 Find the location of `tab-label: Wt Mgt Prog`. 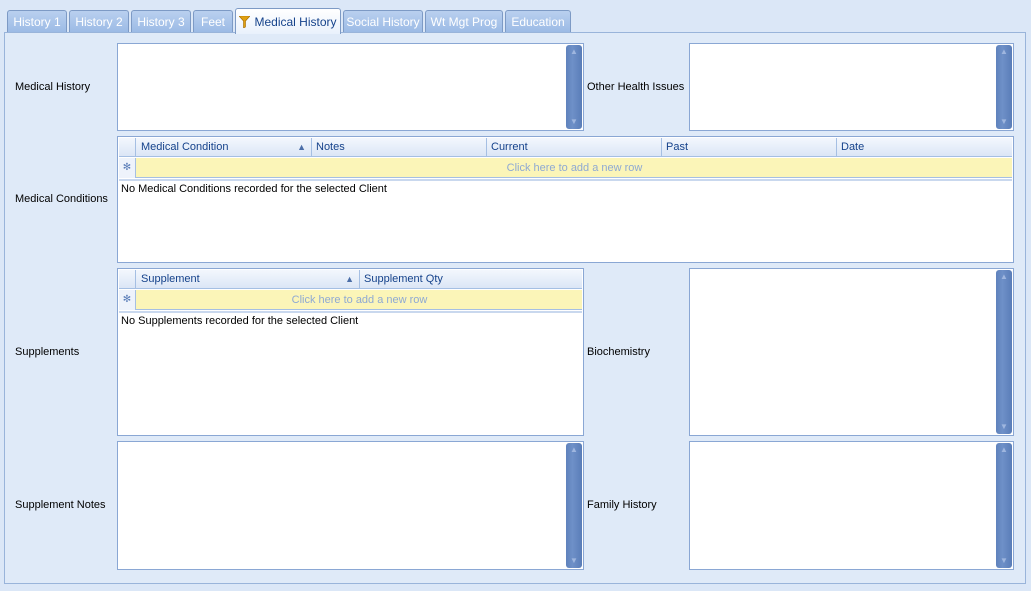

tab-label: Wt Mgt Prog is located at coordinates (464, 21).